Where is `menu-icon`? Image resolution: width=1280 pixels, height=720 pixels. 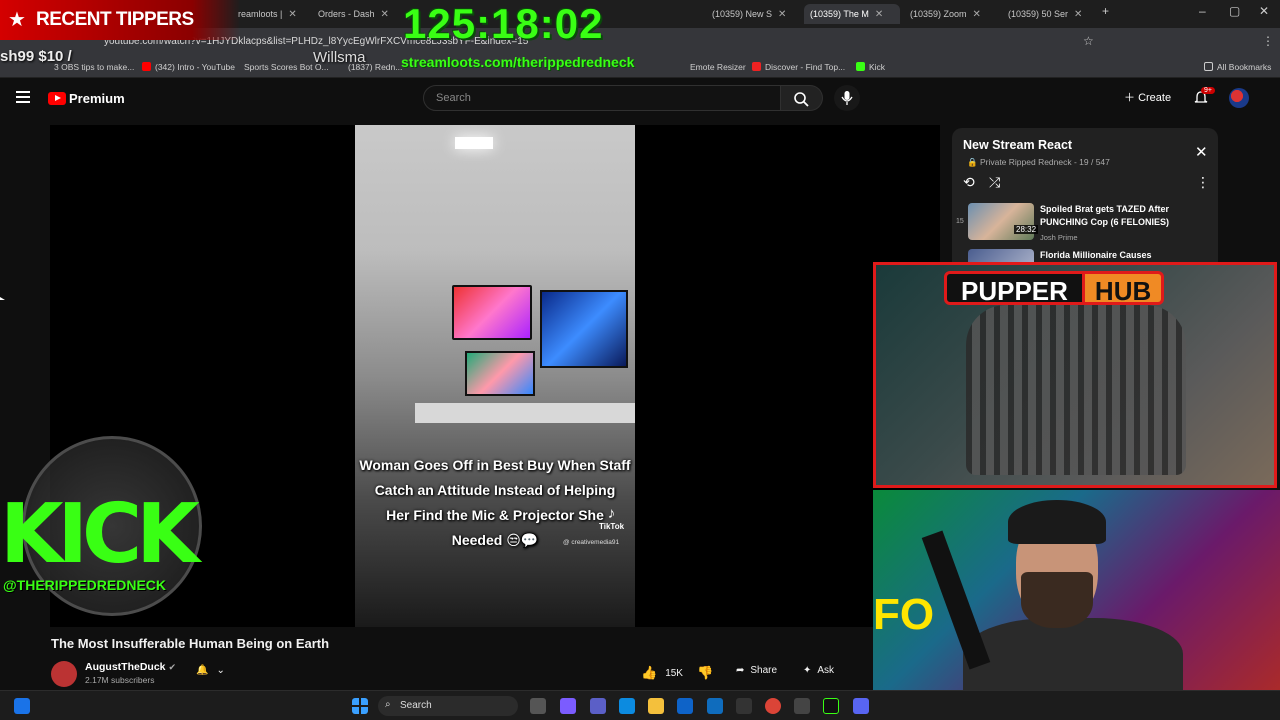
menu-icon is located at coordinates (23, 97).